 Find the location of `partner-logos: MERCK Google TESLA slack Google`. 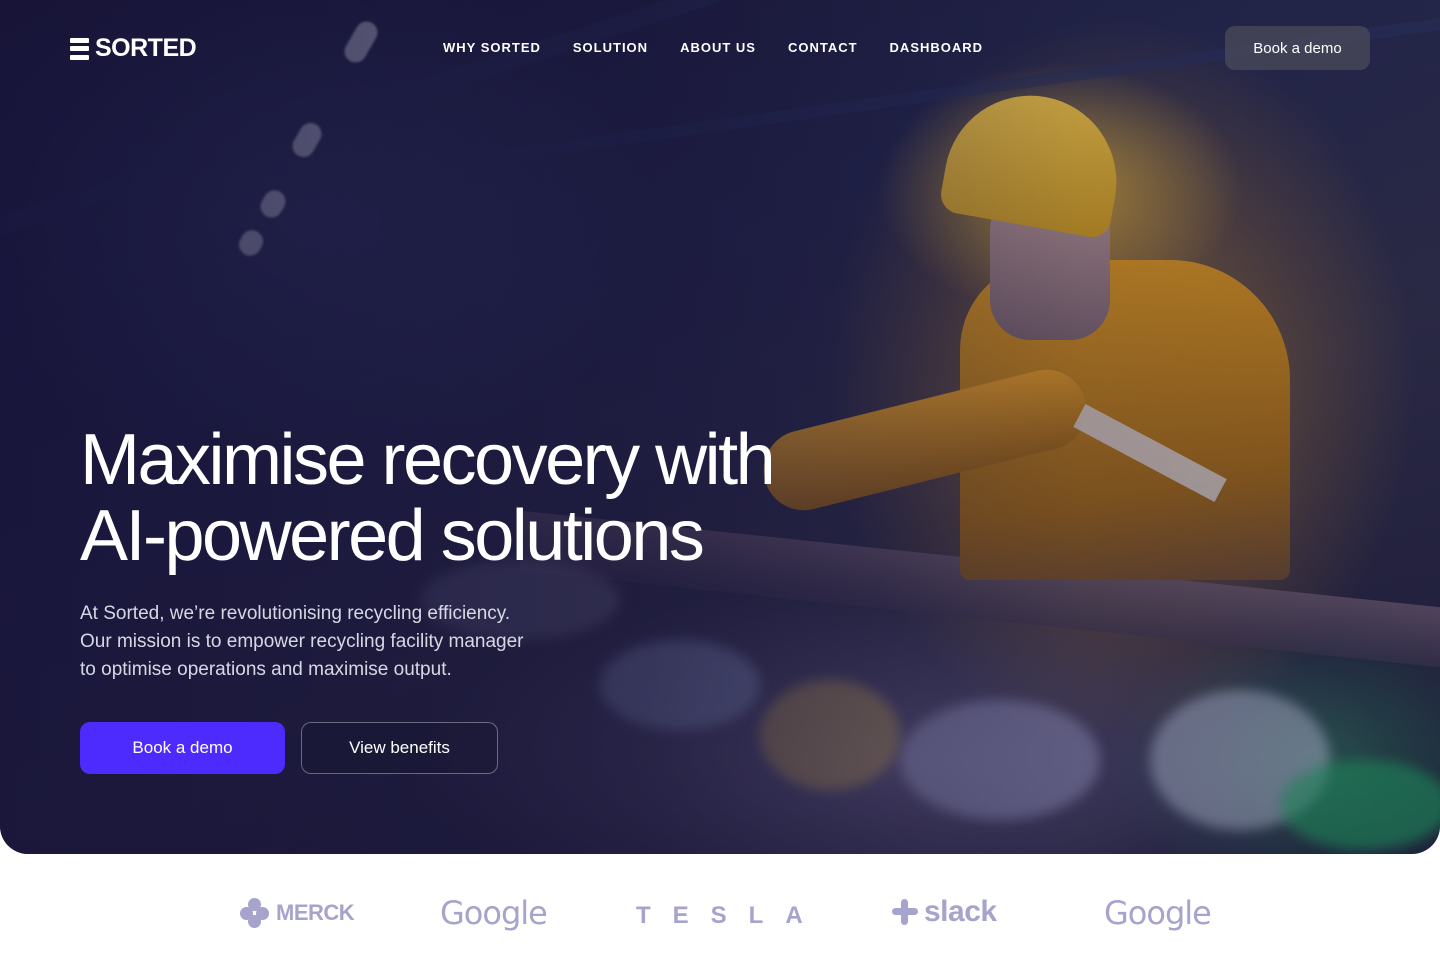

partner-logos: MERCK Google TESLA slack Google is located at coordinates (720, 918).